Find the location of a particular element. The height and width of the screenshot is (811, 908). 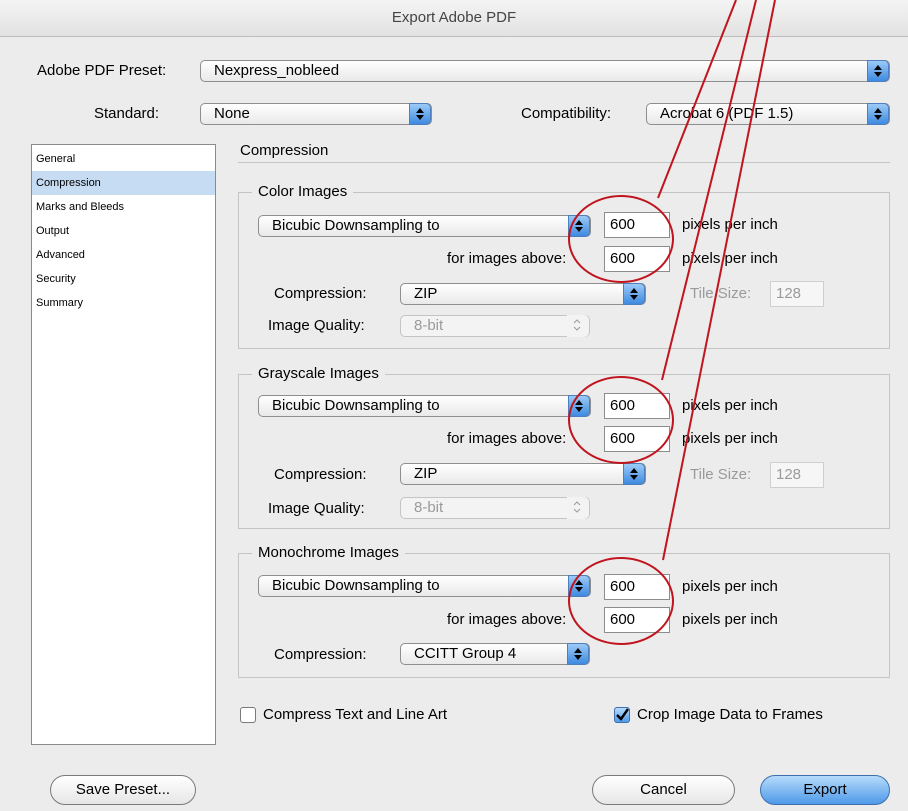

gray-above-field: 600 is located at coordinates (637, 439).